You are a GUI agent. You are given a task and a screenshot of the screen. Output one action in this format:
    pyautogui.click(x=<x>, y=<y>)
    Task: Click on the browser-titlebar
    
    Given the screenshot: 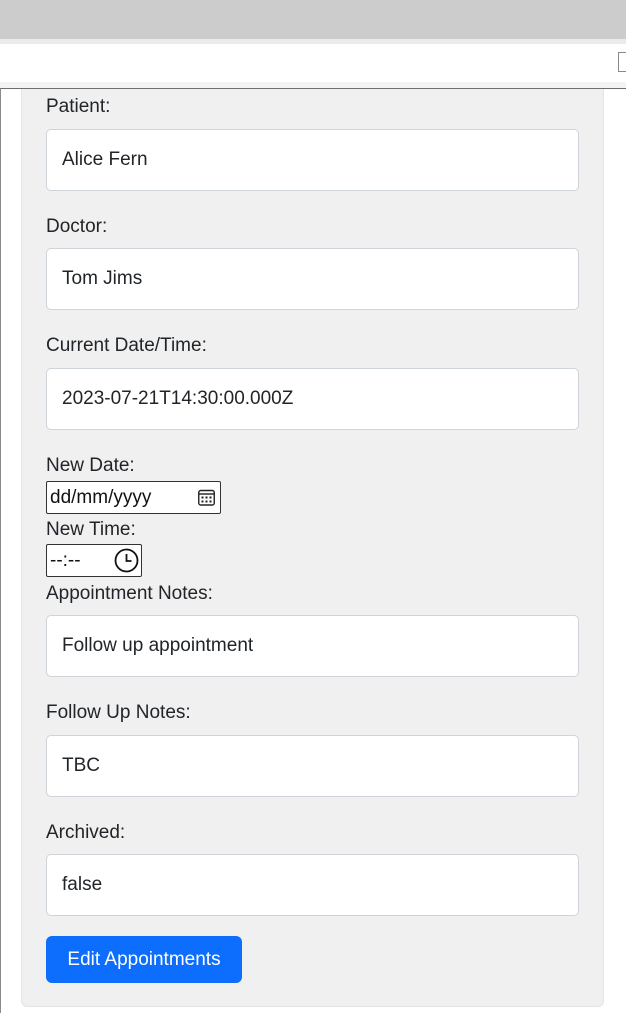 What is the action you would take?
    pyautogui.click(x=313, y=19)
    